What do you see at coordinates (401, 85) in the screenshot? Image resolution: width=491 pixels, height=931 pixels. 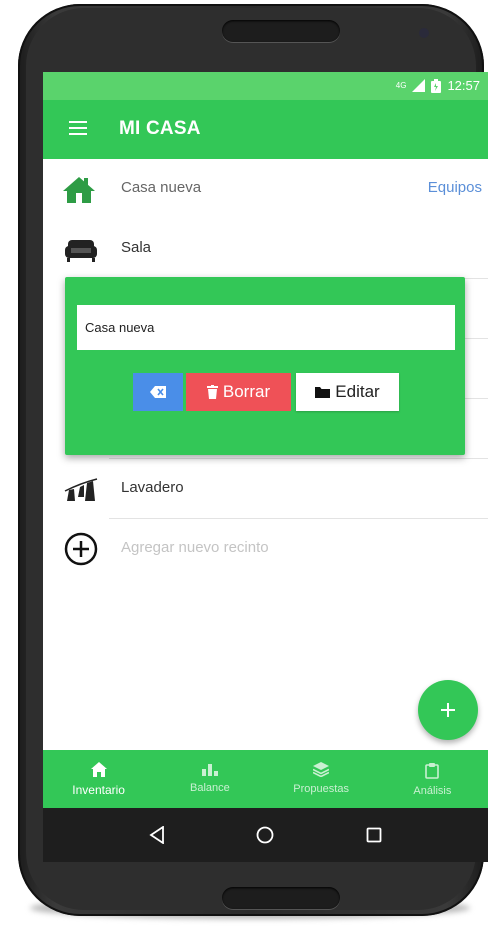 I see `network-type: 4G` at bounding box center [401, 85].